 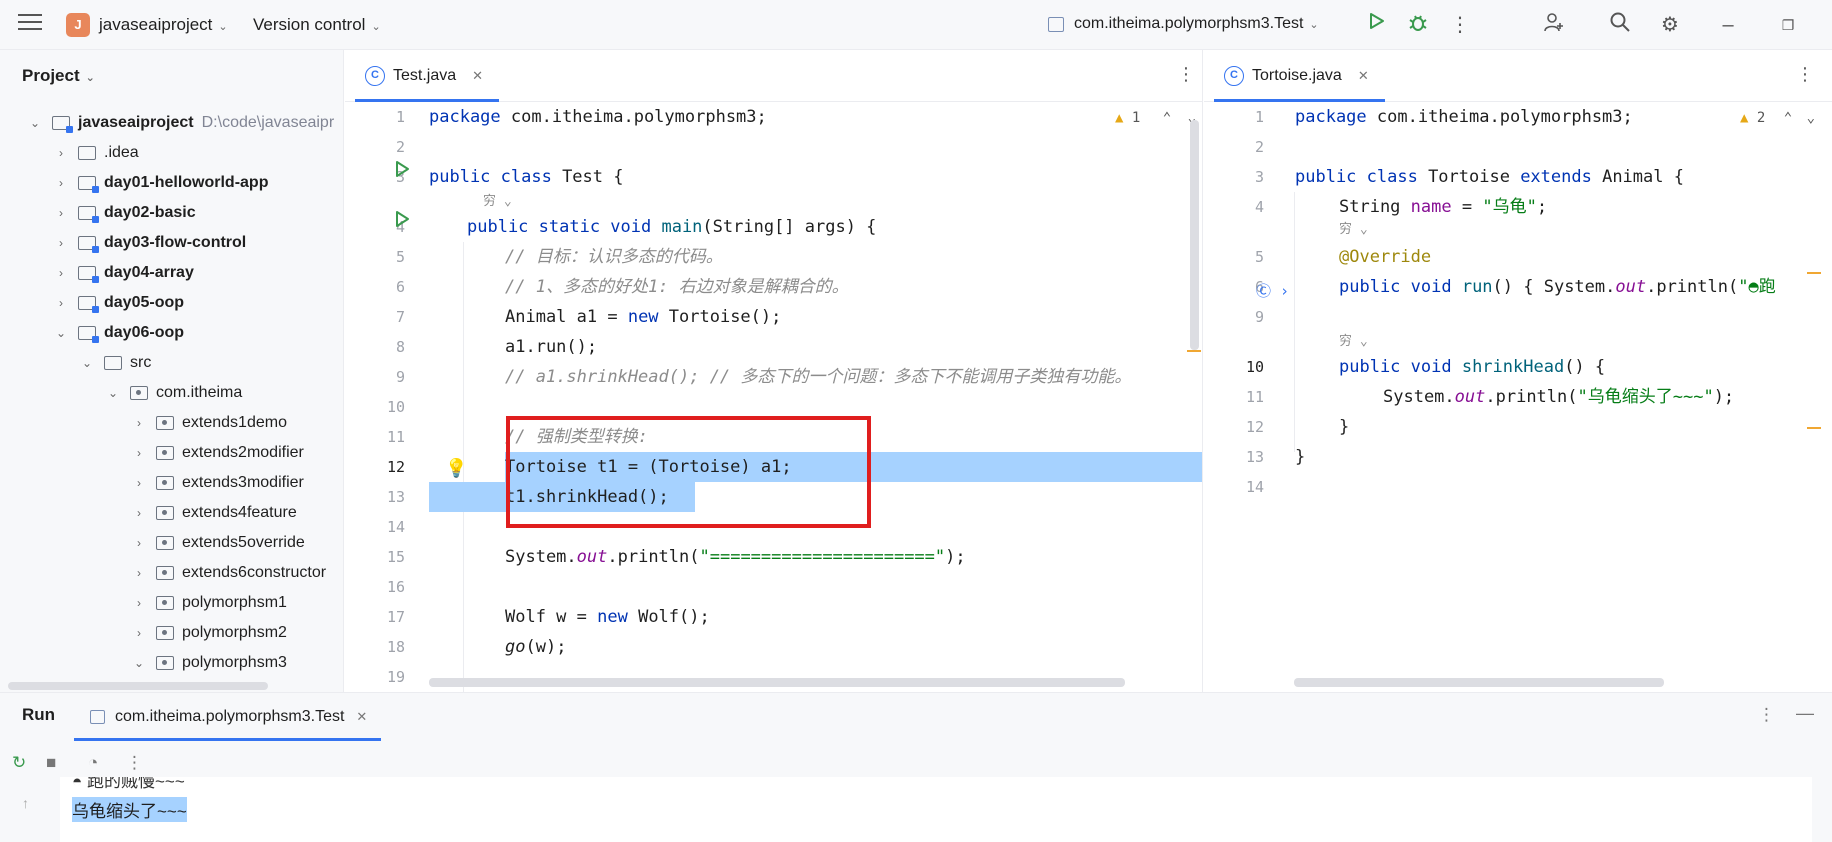 What do you see at coordinates (1376, 25) in the screenshot?
I see `run-button` at bounding box center [1376, 25].